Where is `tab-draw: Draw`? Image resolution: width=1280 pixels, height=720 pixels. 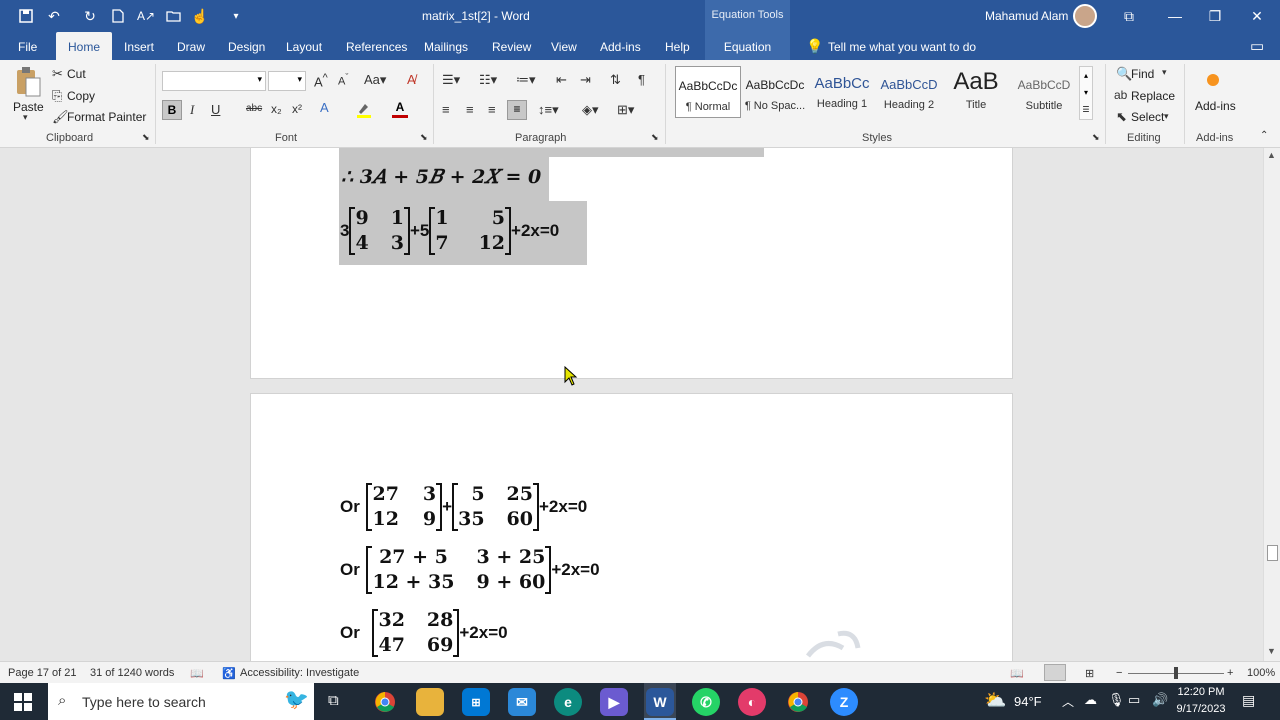
tab-draw: Draw is located at coordinates (191, 46).